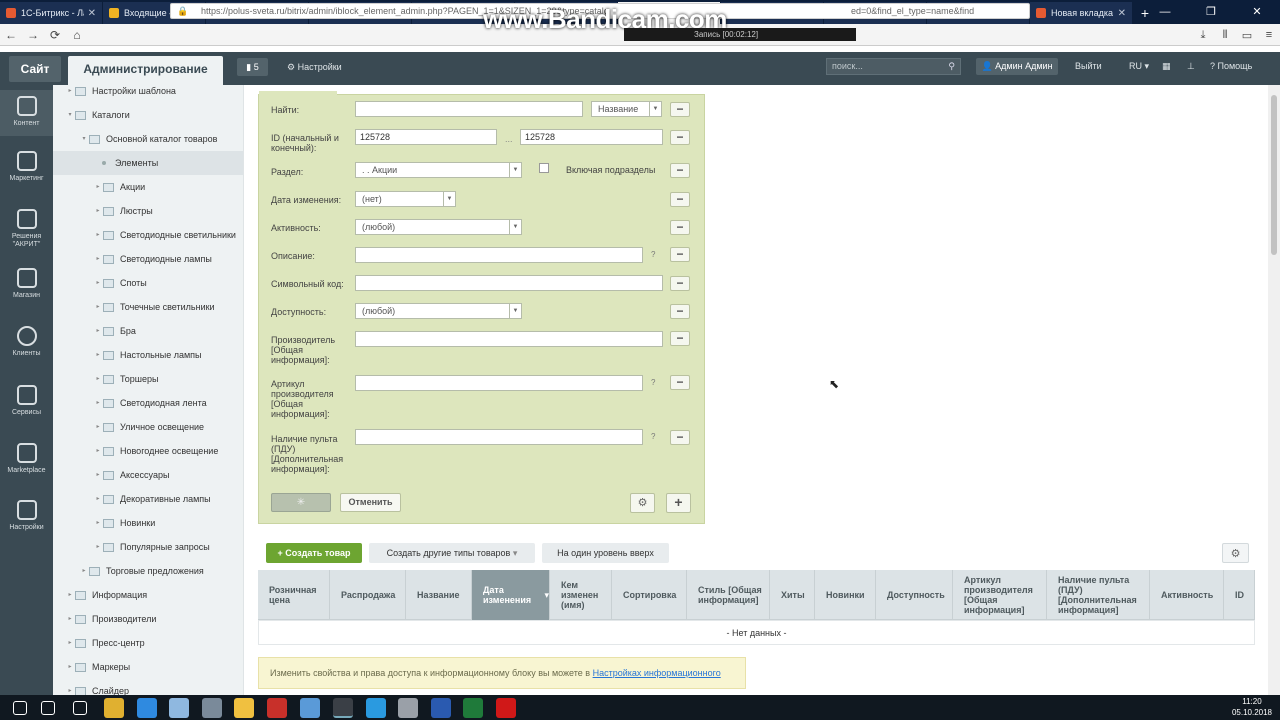 Image resolution: width=1280 pixels, height=720 pixels. Describe the element at coordinates (77, 35) in the screenshot. I see `home-icon: ⌂` at that location.